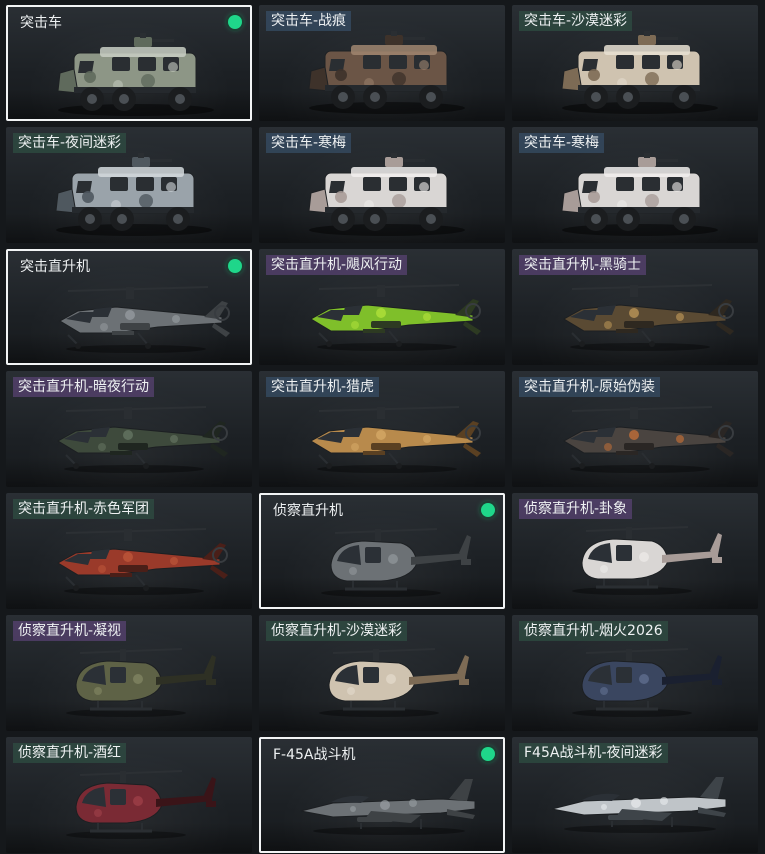 The height and width of the screenshot is (854, 765). What do you see at coordinates (129, 63) in the screenshot?
I see `skin-card: 突击车` at bounding box center [129, 63].